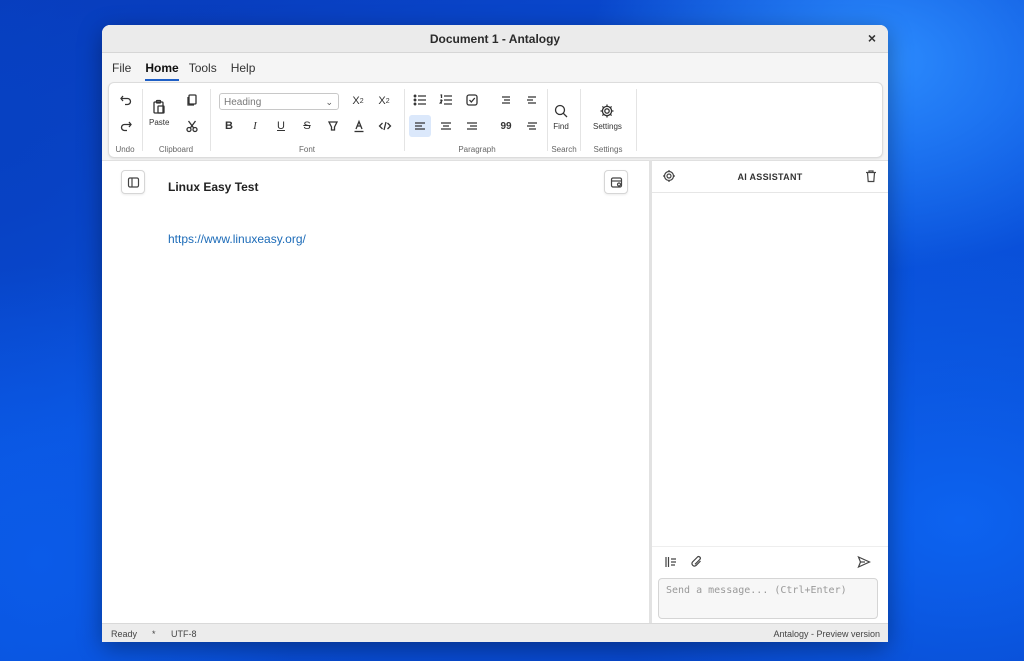 The width and height of the screenshot is (1024, 661). What do you see at coordinates (506, 126) in the screenshot?
I see `blockquote-button: 99` at bounding box center [506, 126].